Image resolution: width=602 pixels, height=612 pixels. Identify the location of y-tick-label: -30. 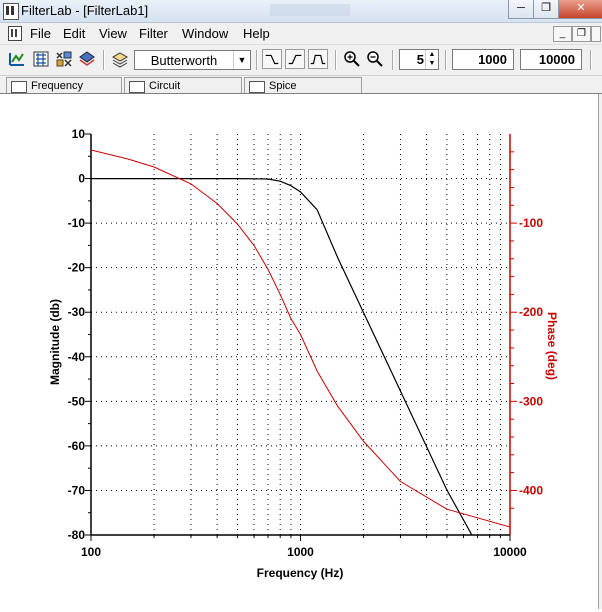
(77, 312).